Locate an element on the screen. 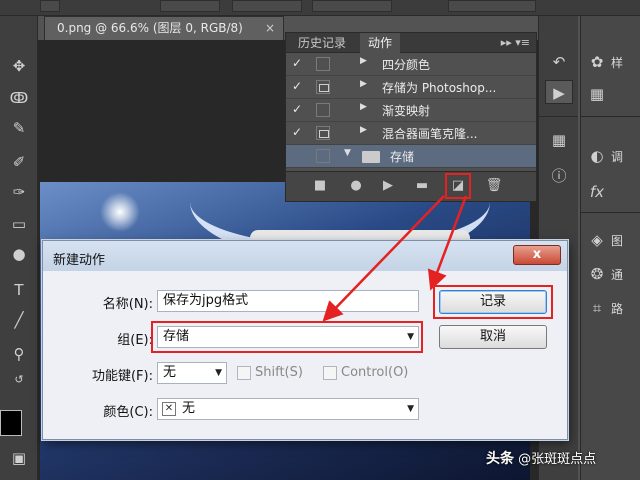  channels-icon: ❂ is located at coordinates (597, 274).